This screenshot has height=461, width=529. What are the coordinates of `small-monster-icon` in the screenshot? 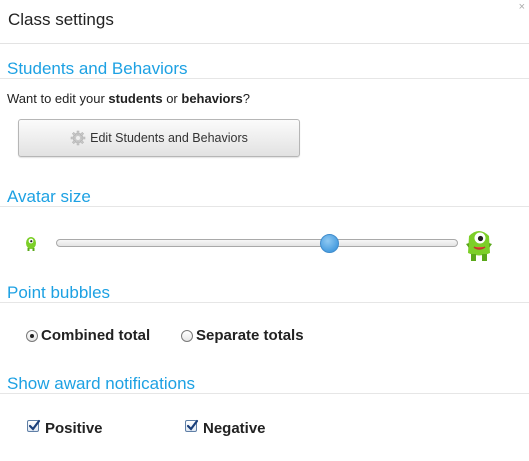 It's located at (31, 244).